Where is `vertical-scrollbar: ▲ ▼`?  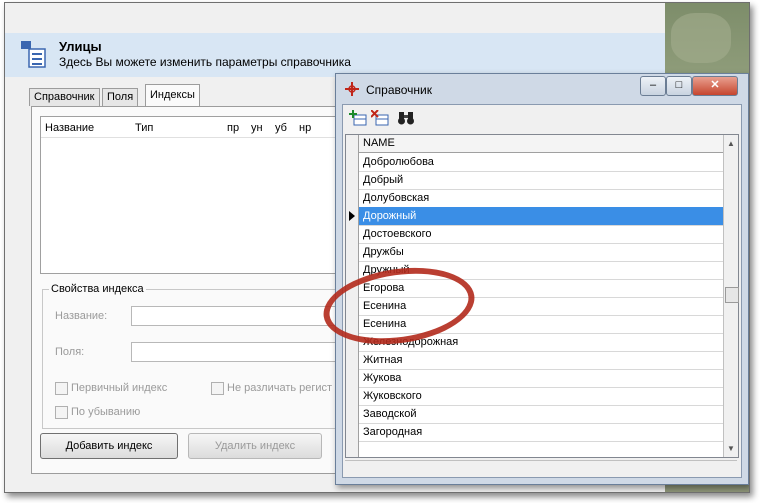 vertical-scrollbar: ▲ ▼ is located at coordinates (731, 296).